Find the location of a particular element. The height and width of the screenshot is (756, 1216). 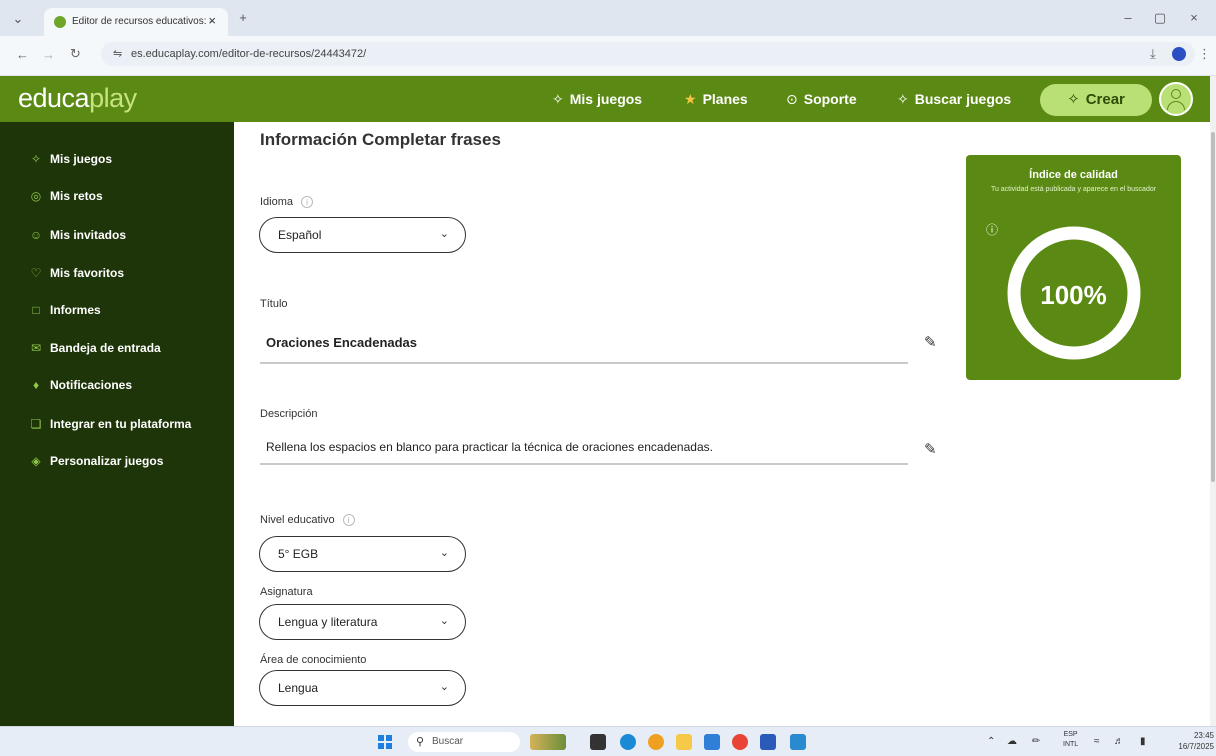

chevron-down-icon: ⌄ is located at coordinates (444, 553).